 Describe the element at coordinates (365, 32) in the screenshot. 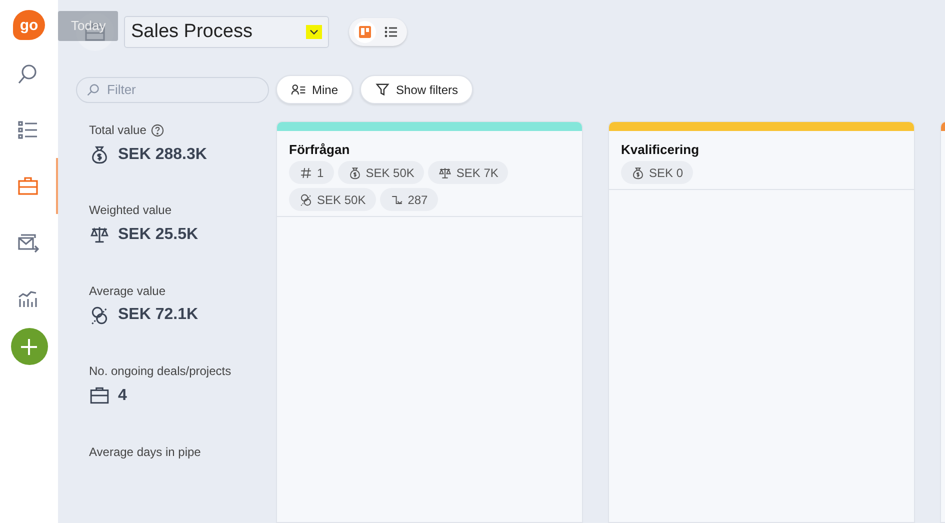

I see `board-icon` at that location.